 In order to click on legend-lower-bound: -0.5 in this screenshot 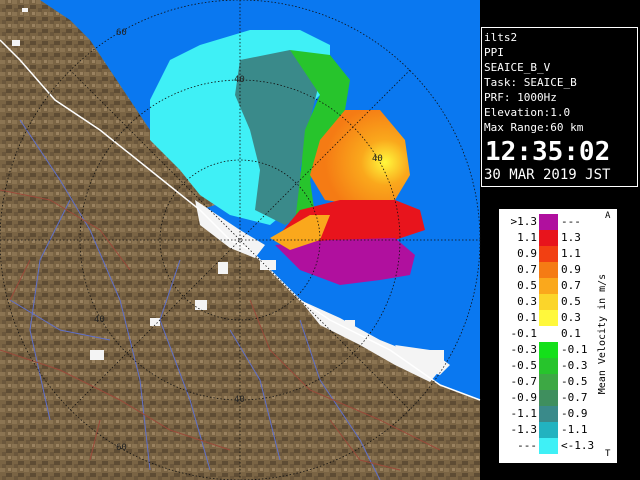, I will do `click(524, 365)`.